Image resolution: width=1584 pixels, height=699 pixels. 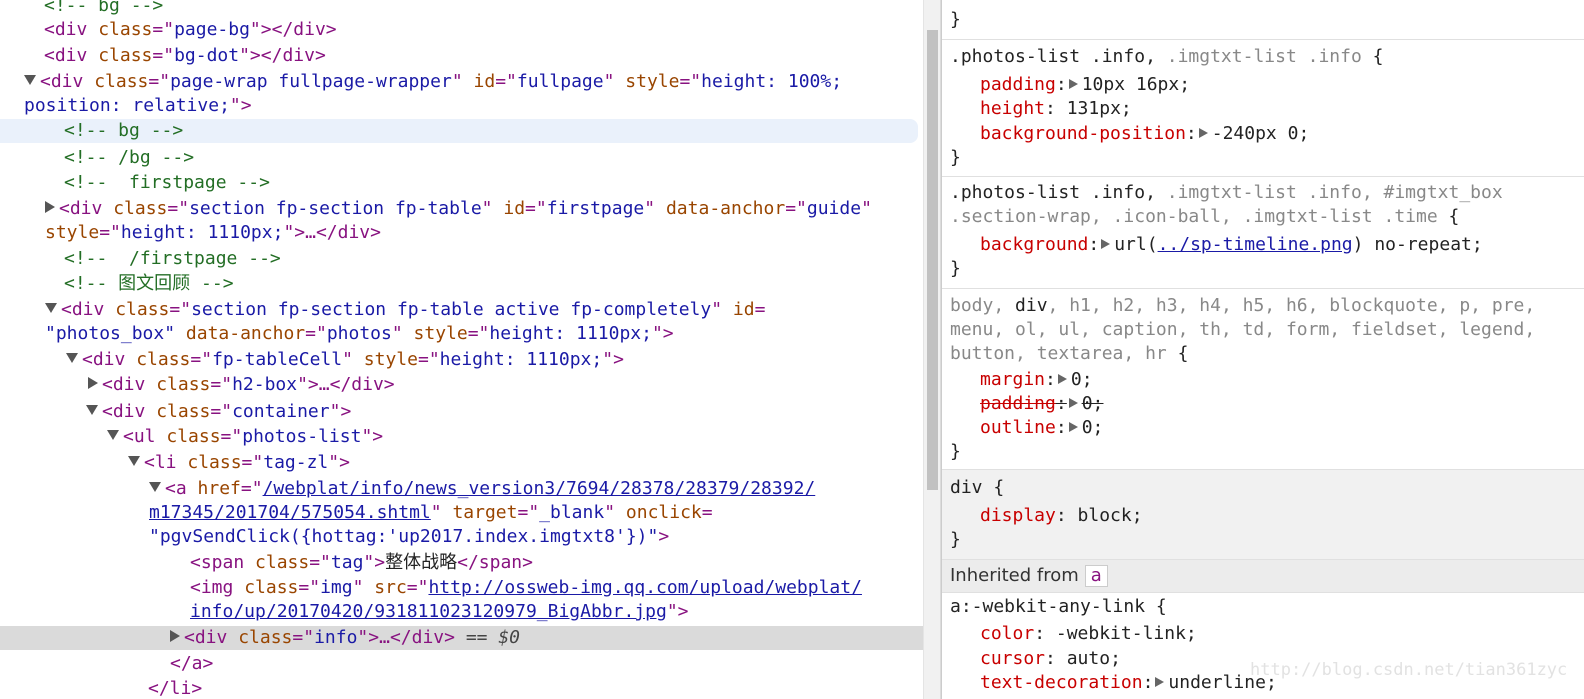 What do you see at coordinates (241, 385) in the screenshot?
I see `tree-line-h2box: <div class="h2-box">…</div>` at bounding box center [241, 385].